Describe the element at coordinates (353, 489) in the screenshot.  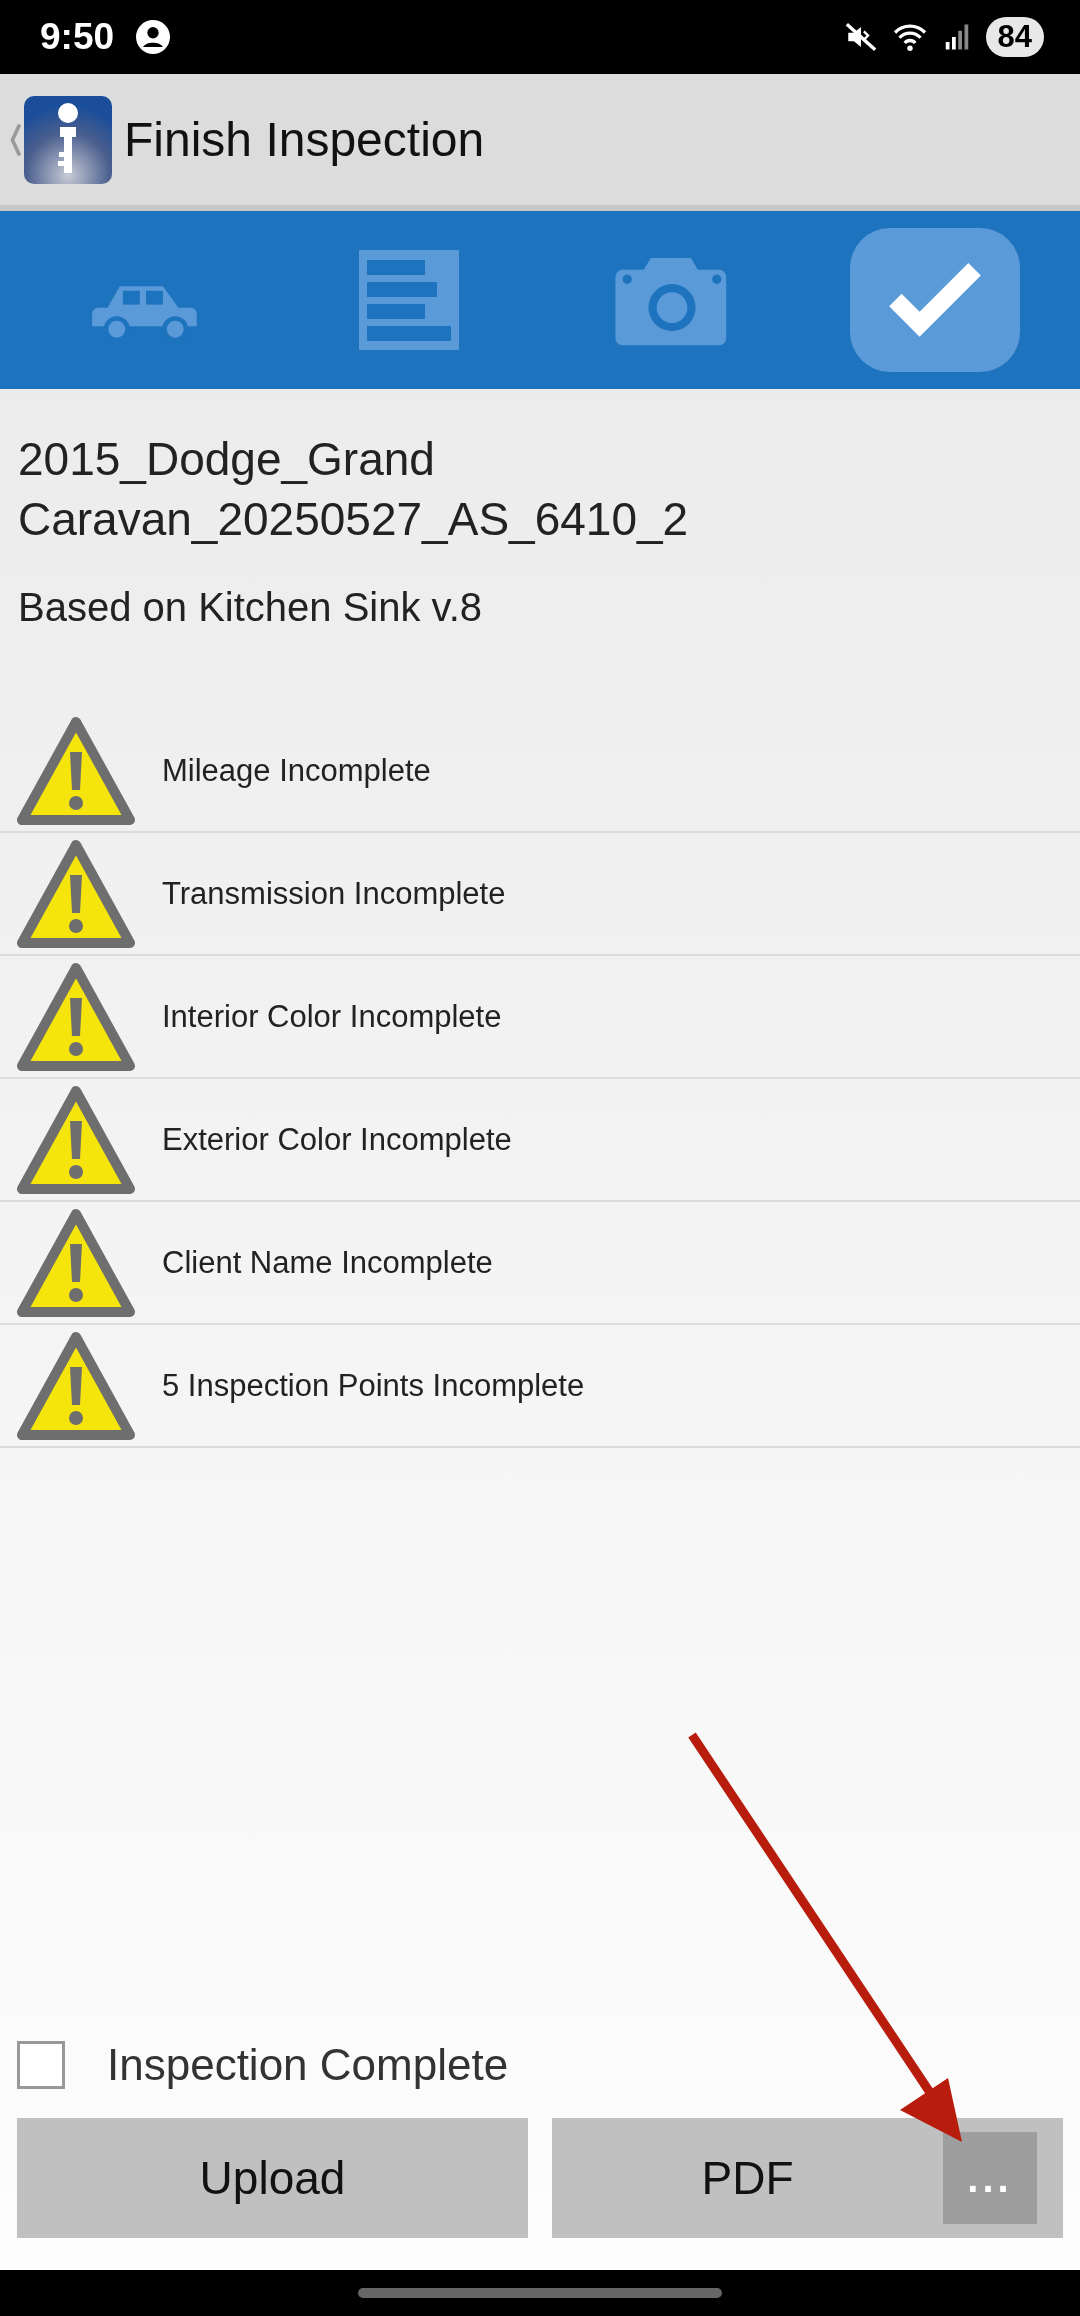
I see `inspection-name: 2015_Dodge_Grand Caravan_20250527_AS_6410_2` at that location.